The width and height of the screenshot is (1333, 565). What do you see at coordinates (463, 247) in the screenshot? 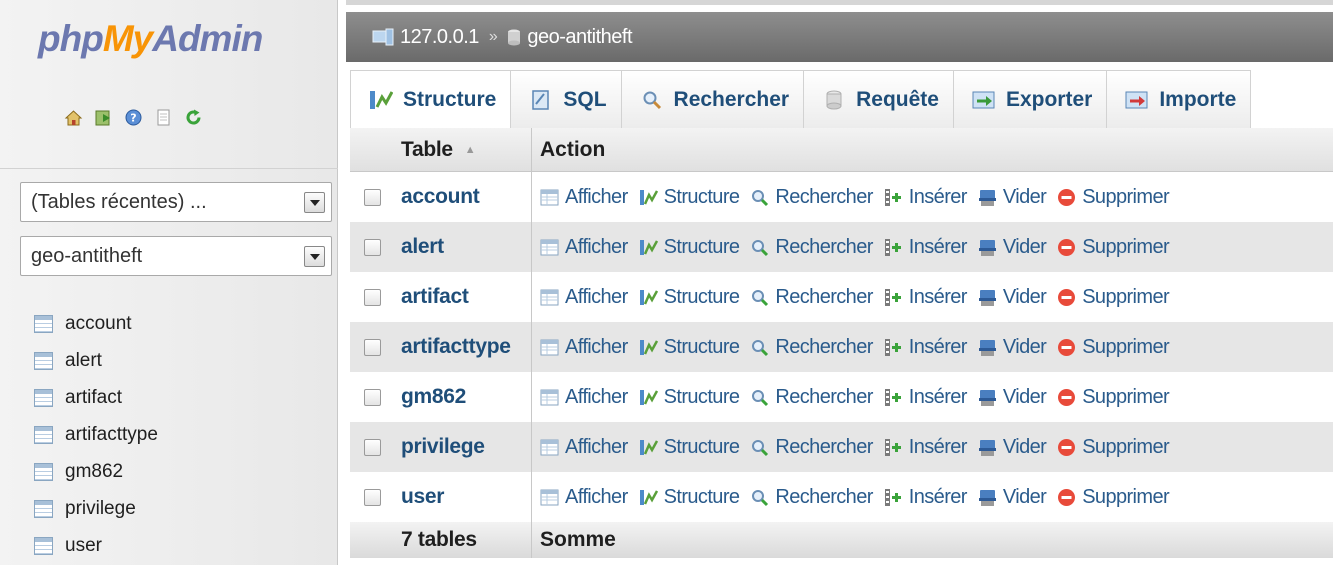
I see `table-name-link: alert` at bounding box center [463, 247].